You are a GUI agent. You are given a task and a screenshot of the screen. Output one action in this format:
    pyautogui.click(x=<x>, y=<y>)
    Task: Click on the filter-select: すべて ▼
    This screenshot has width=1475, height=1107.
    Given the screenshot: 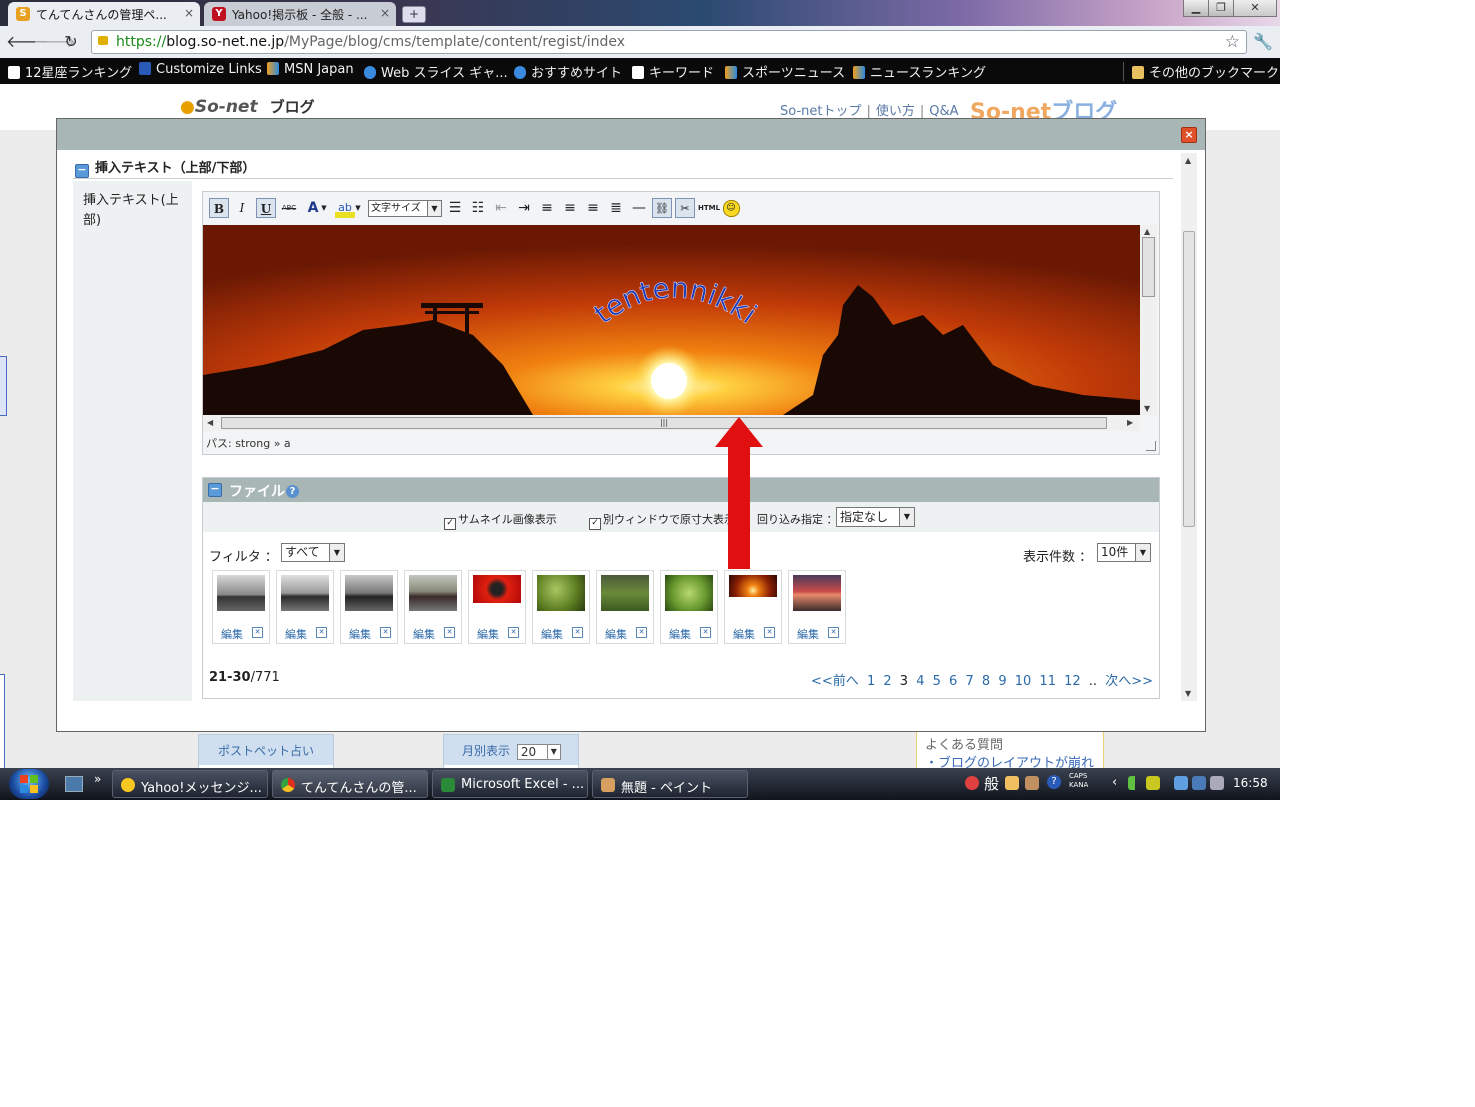 What is the action you would take?
    pyautogui.click(x=313, y=552)
    